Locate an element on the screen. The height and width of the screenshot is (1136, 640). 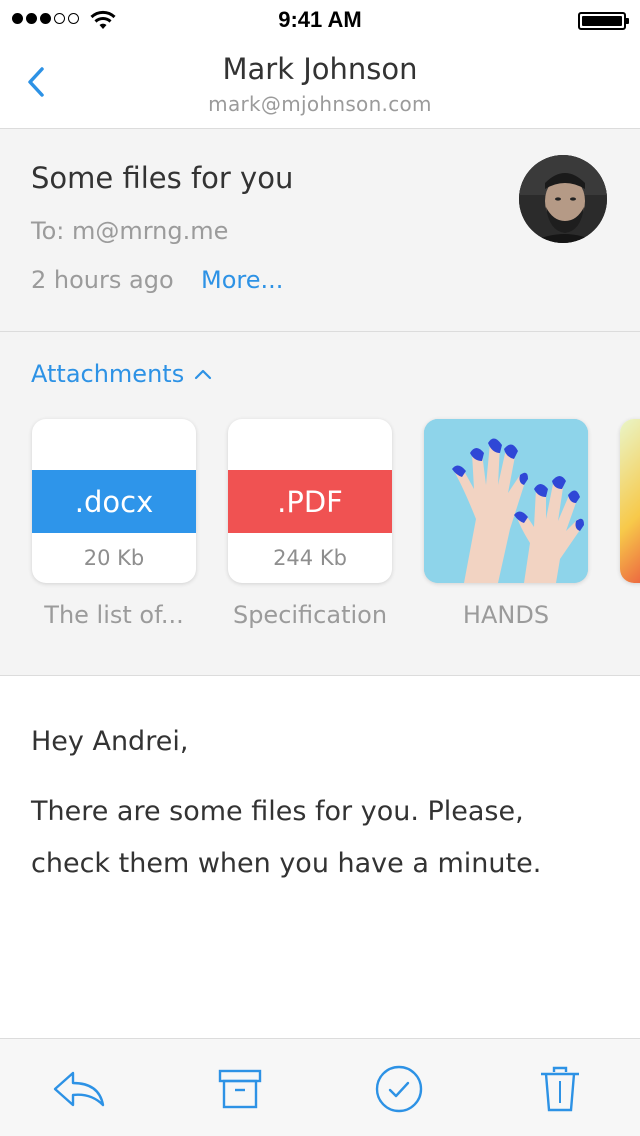
file-type-badge: .docx is located at coordinates (114, 501).